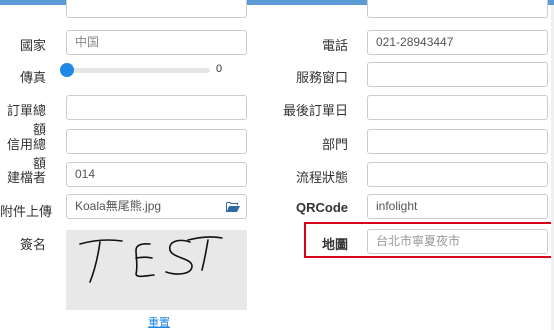 The width and height of the screenshot is (554, 330). I want to click on reset-signature-link: 重置, so click(159, 322).